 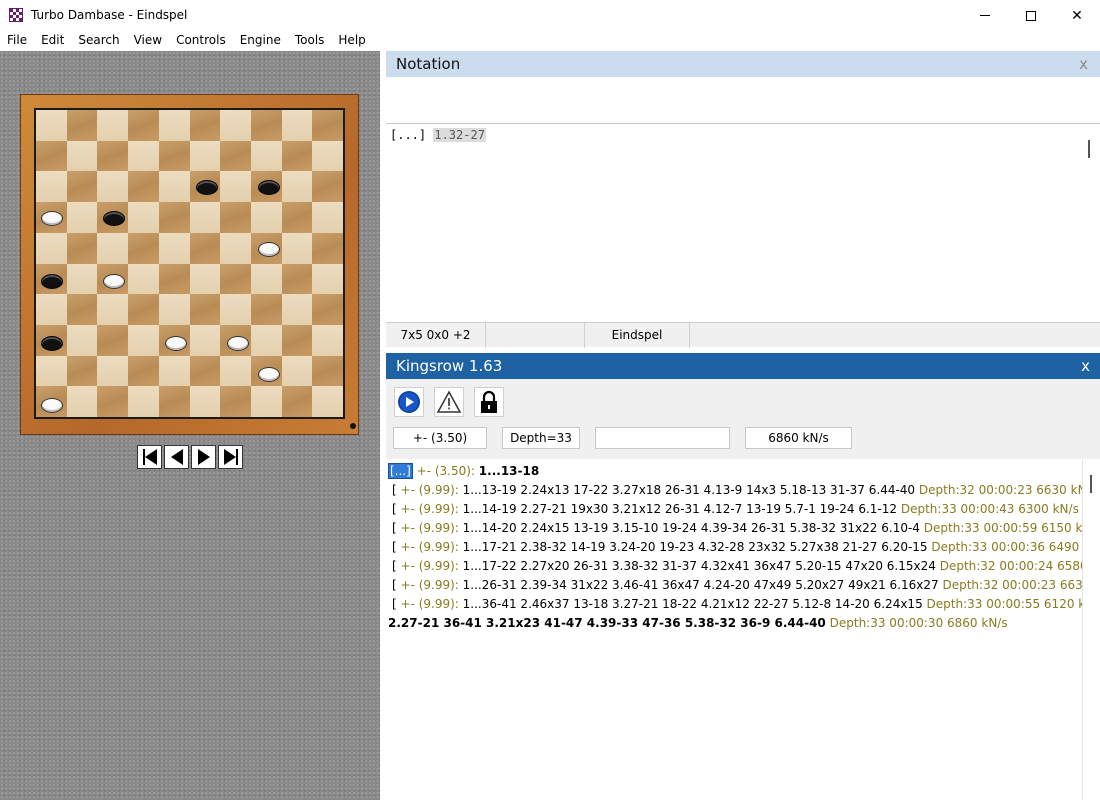 I want to click on minimize-icon, so click(x=985, y=15).